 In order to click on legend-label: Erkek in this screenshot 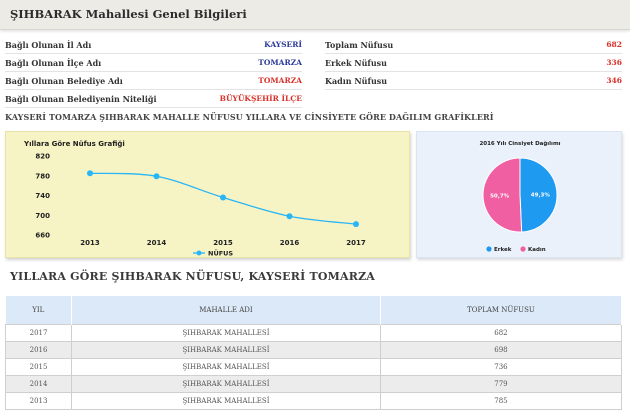, I will do `click(503, 250)`.